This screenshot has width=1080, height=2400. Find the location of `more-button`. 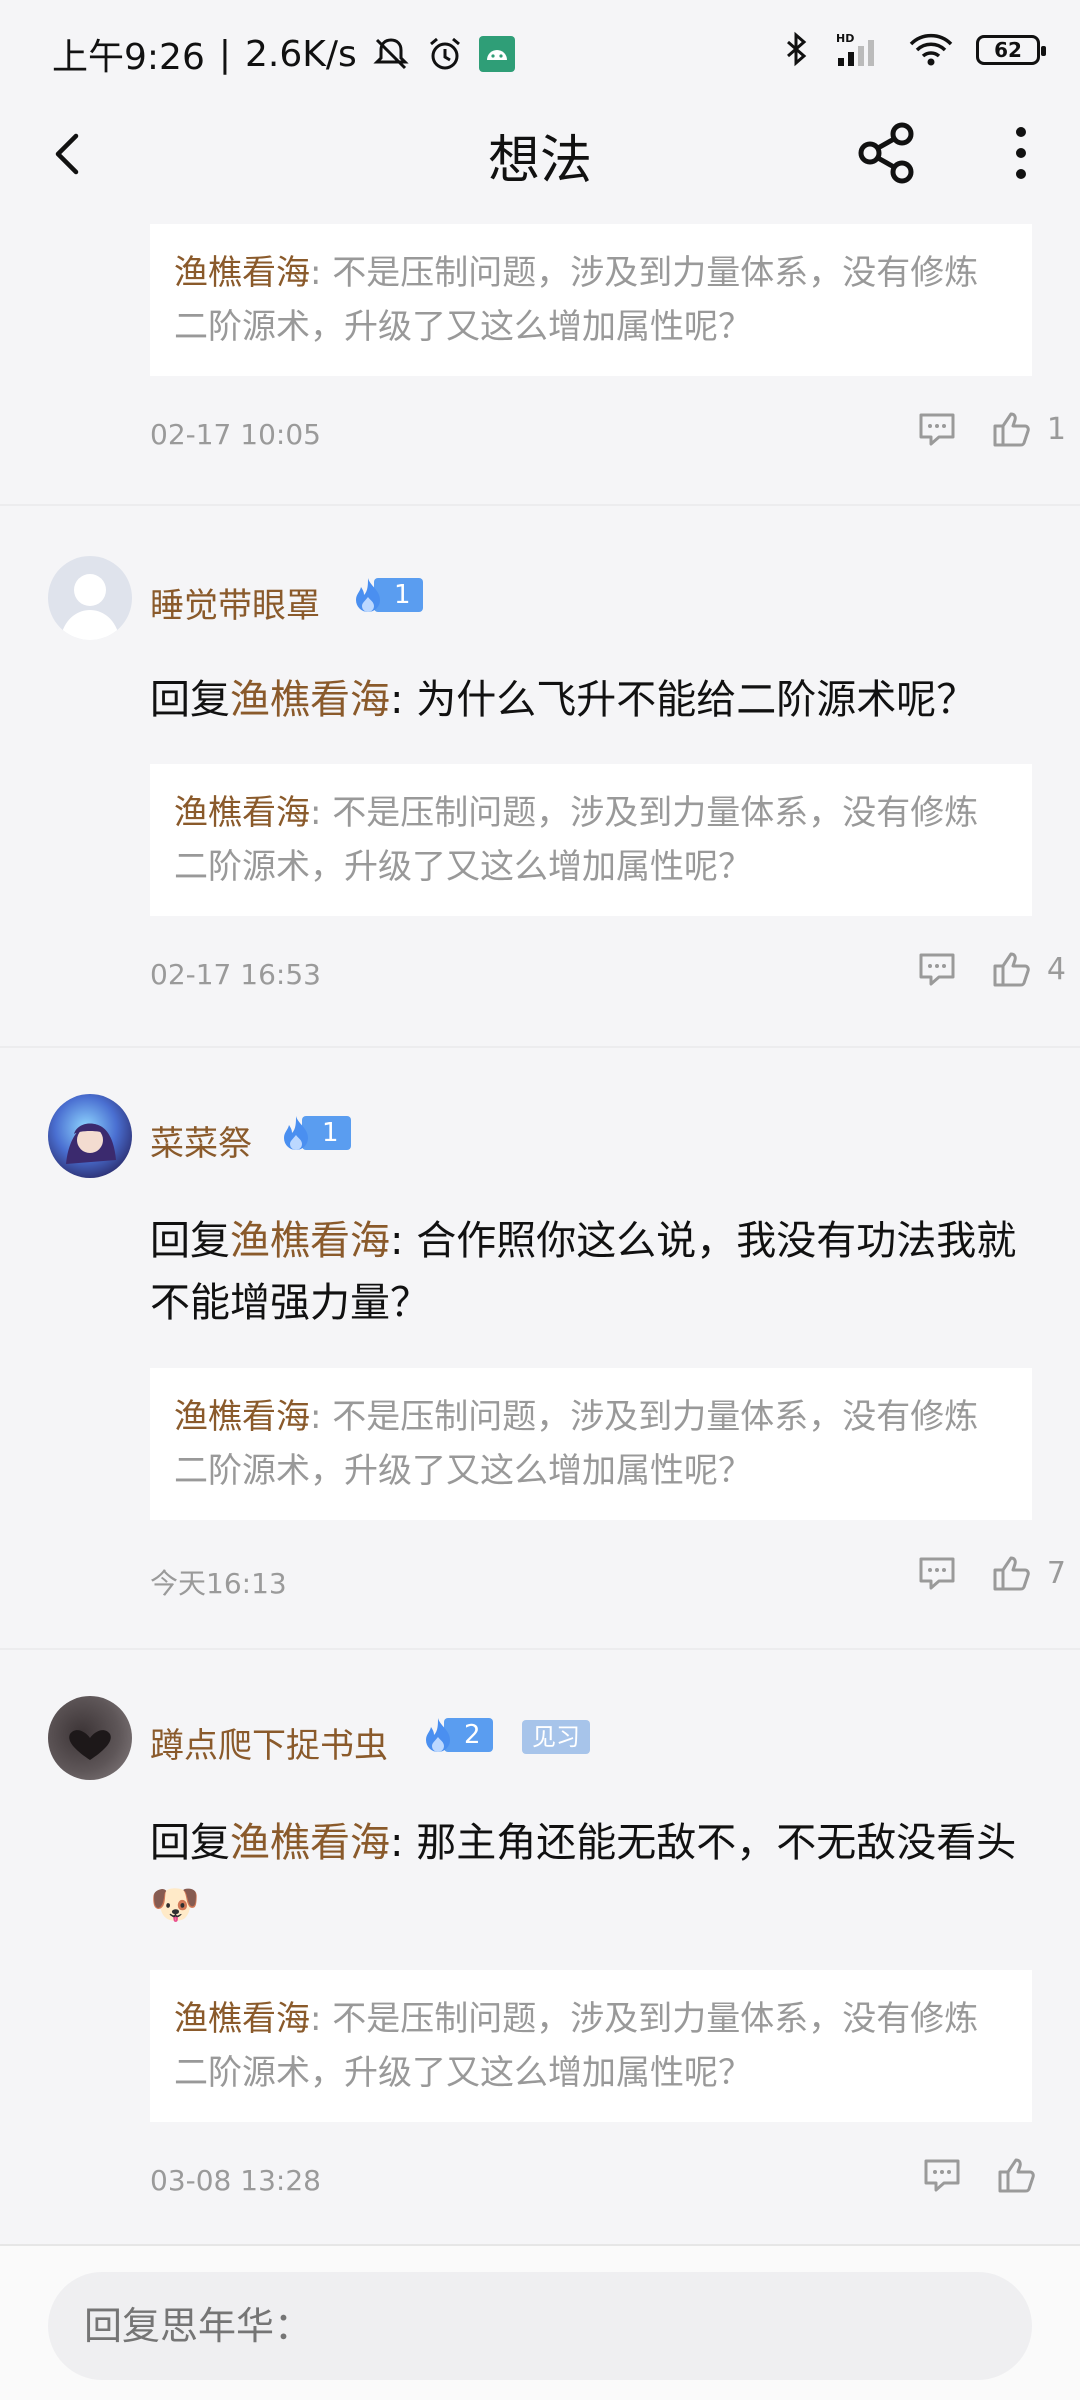

more-button is located at coordinates (1021, 153).